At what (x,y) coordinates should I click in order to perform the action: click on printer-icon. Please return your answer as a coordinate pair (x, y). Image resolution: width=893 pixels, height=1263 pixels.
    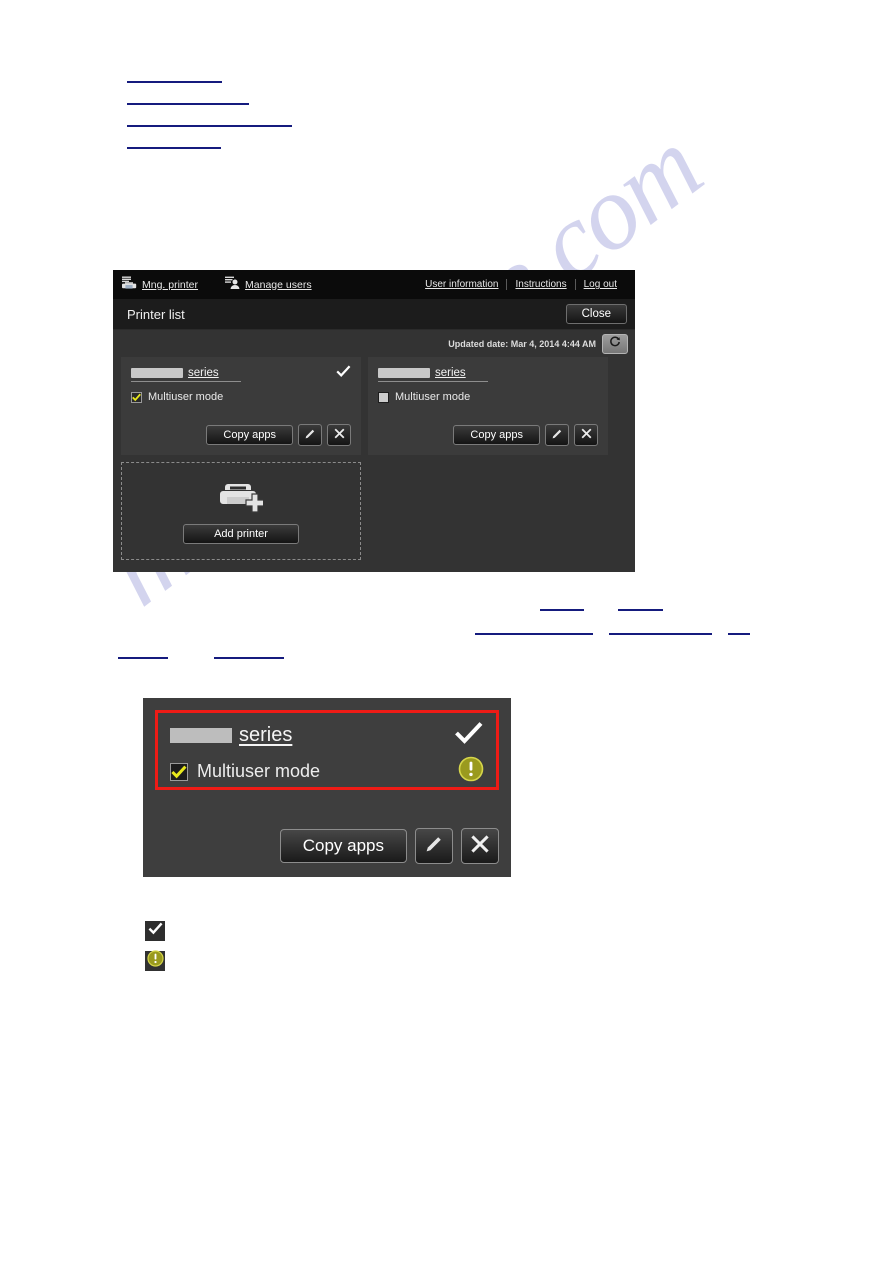
    Looking at the image, I should click on (129, 284).